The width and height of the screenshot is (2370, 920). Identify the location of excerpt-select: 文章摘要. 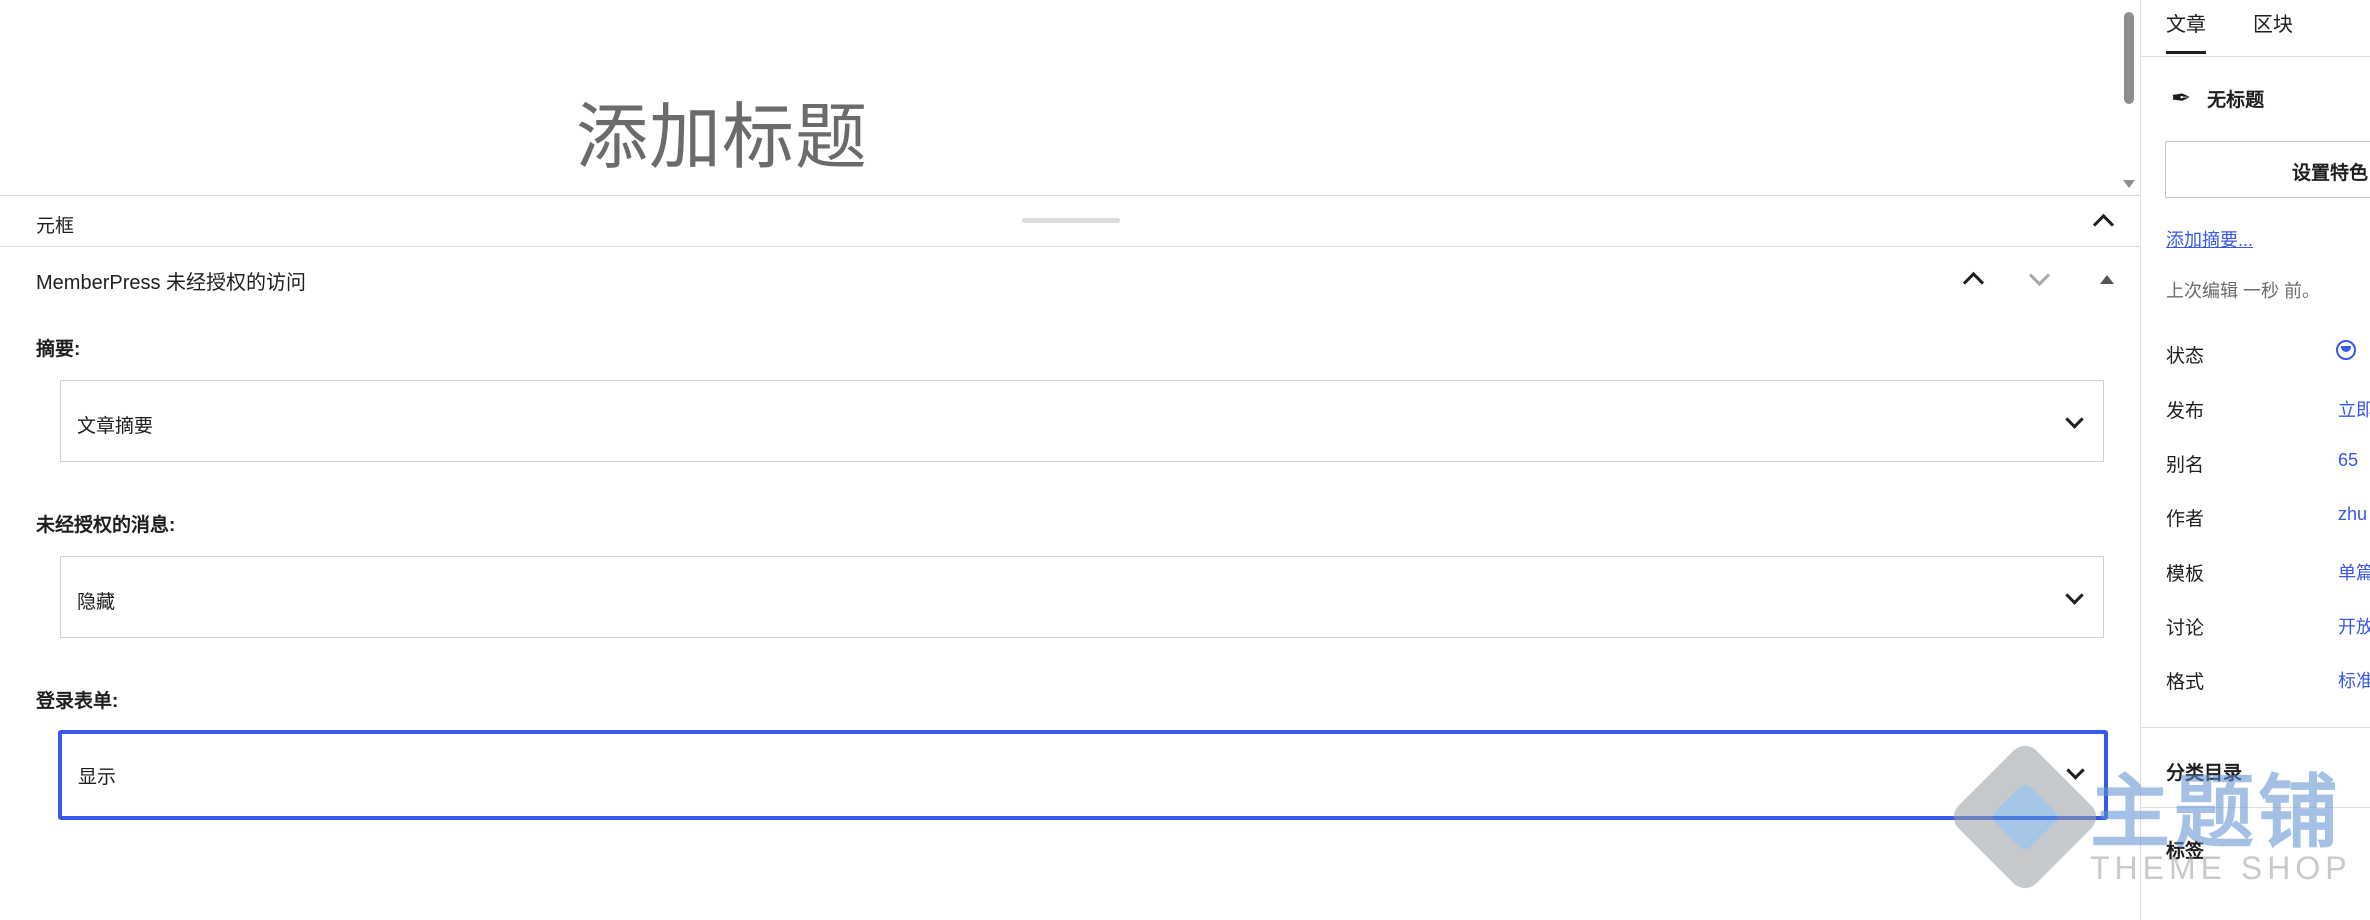
(1082, 421).